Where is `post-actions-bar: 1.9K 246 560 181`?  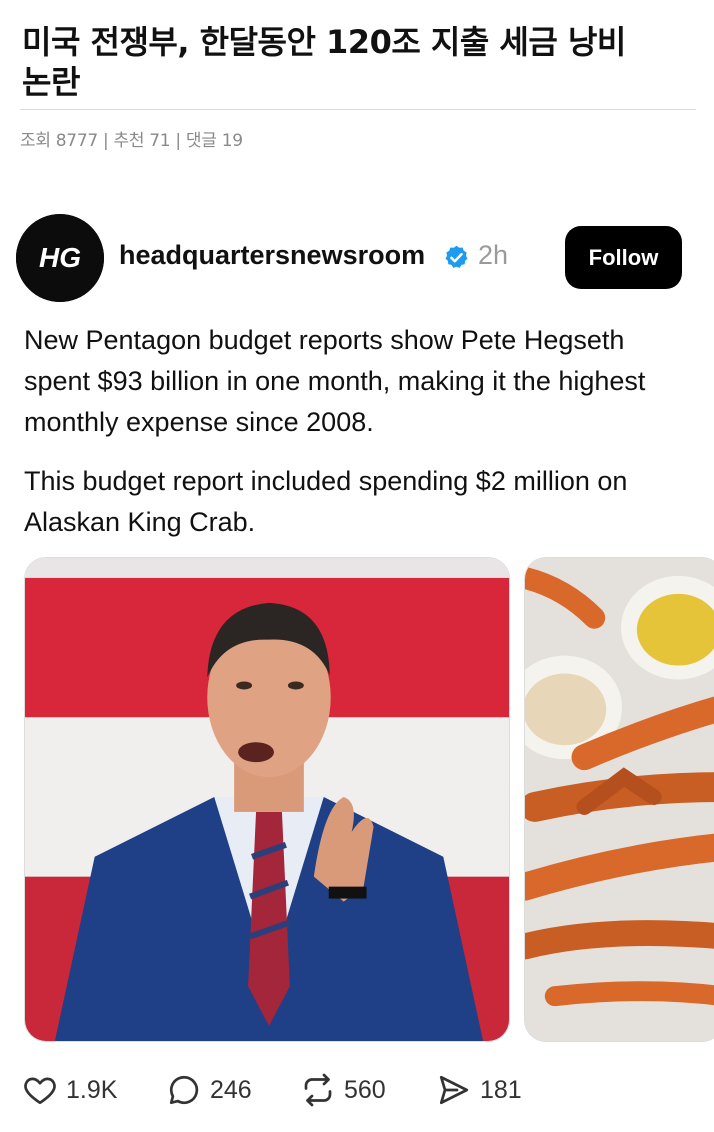
post-actions-bar: 1.9K 246 560 181 is located at coordinates (362, 1090).